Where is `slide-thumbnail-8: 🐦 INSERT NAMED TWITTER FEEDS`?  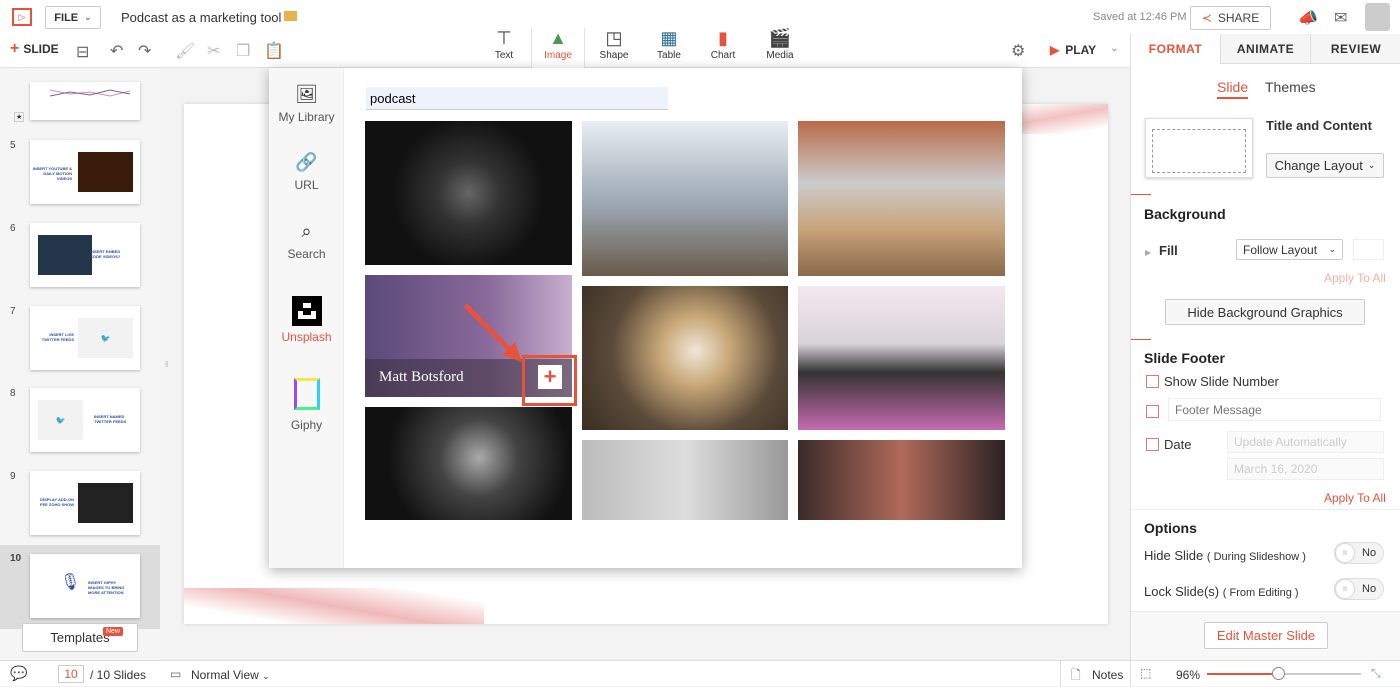 slide-thumbnail-8: 🐦 INSERT NAMED TWITTER FEEDS is located at coordinates (85, 420).